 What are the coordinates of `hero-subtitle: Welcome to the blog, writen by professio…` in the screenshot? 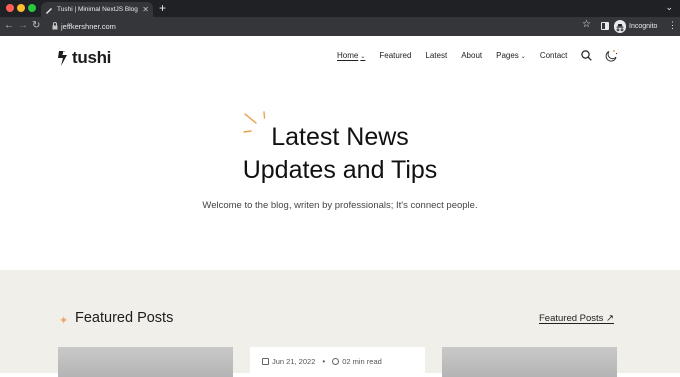 It's located at (340, 205).